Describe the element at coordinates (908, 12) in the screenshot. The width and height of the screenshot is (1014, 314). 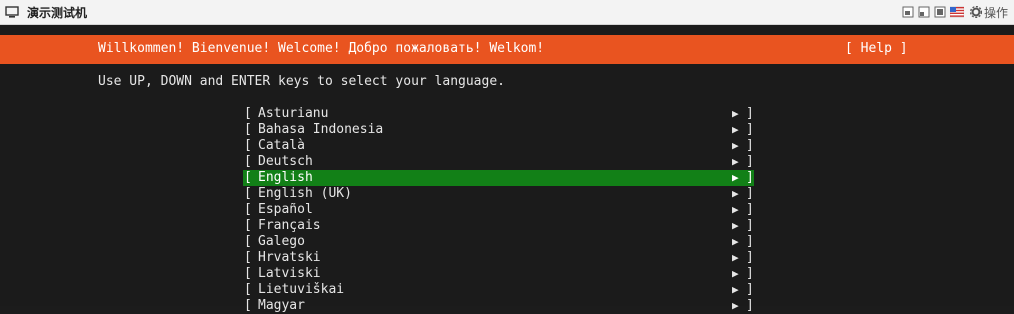
I see `restore-window-icon` at that location.